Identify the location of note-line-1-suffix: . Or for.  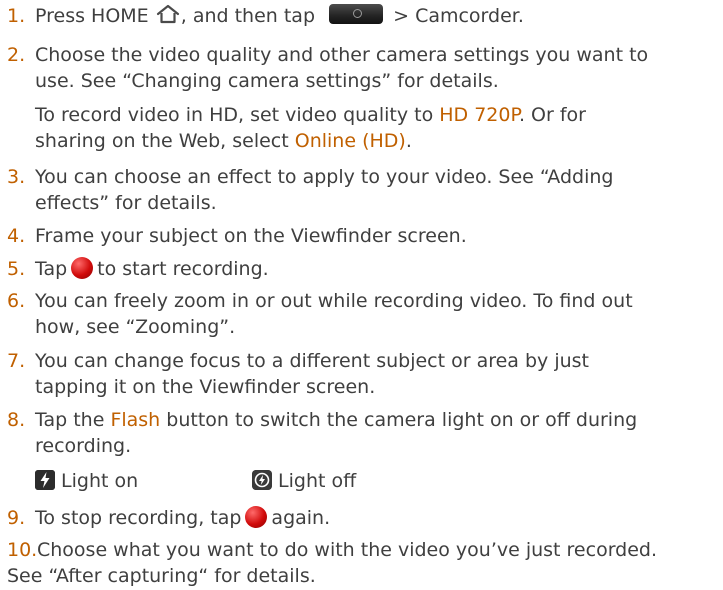
(552, 115).